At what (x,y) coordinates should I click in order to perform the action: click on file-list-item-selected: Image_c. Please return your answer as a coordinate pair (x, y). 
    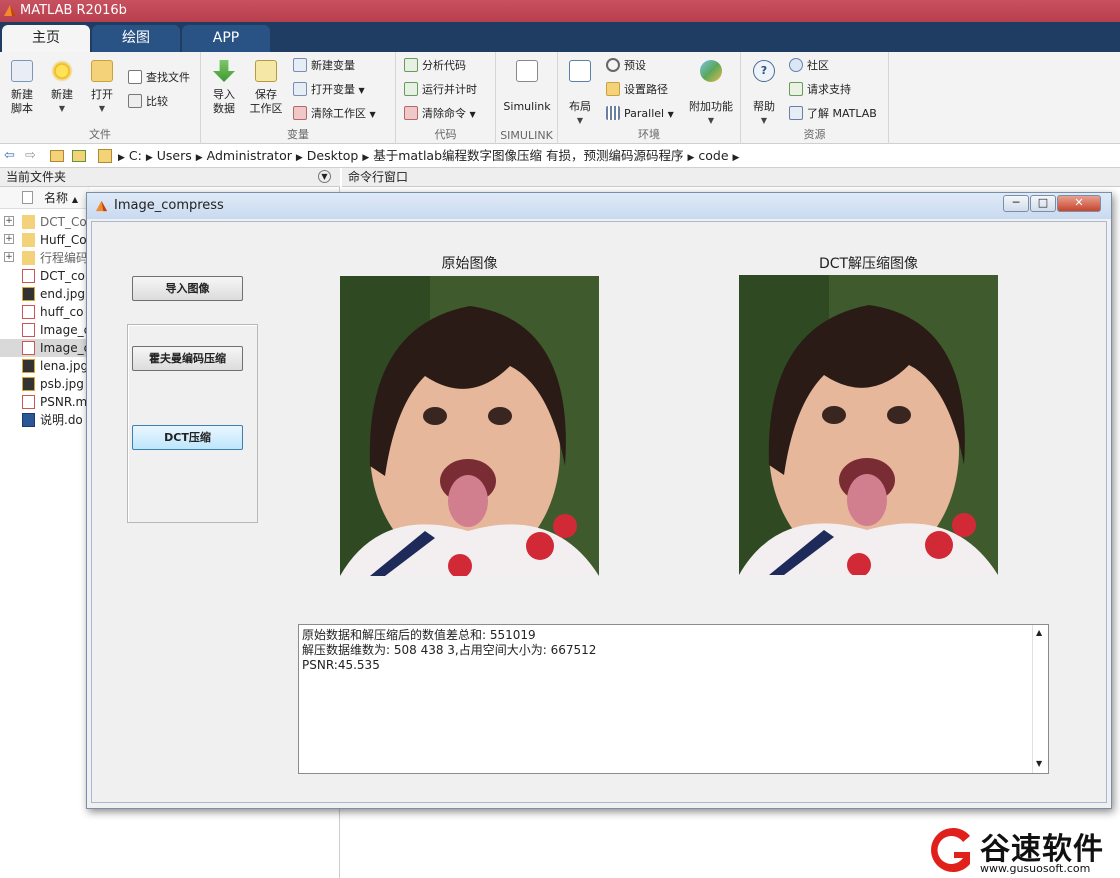
    Looking at the image, I should click on (43, 348).